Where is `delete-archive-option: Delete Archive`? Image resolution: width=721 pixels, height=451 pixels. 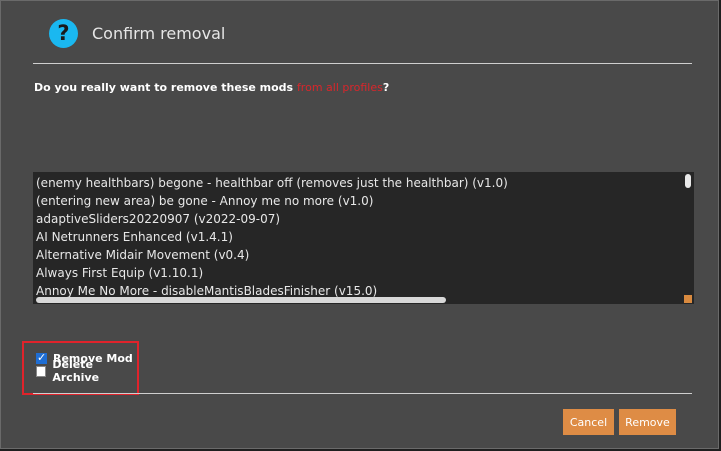 delete-archive-option: Delete Archive is located at coordinates (86, 371).